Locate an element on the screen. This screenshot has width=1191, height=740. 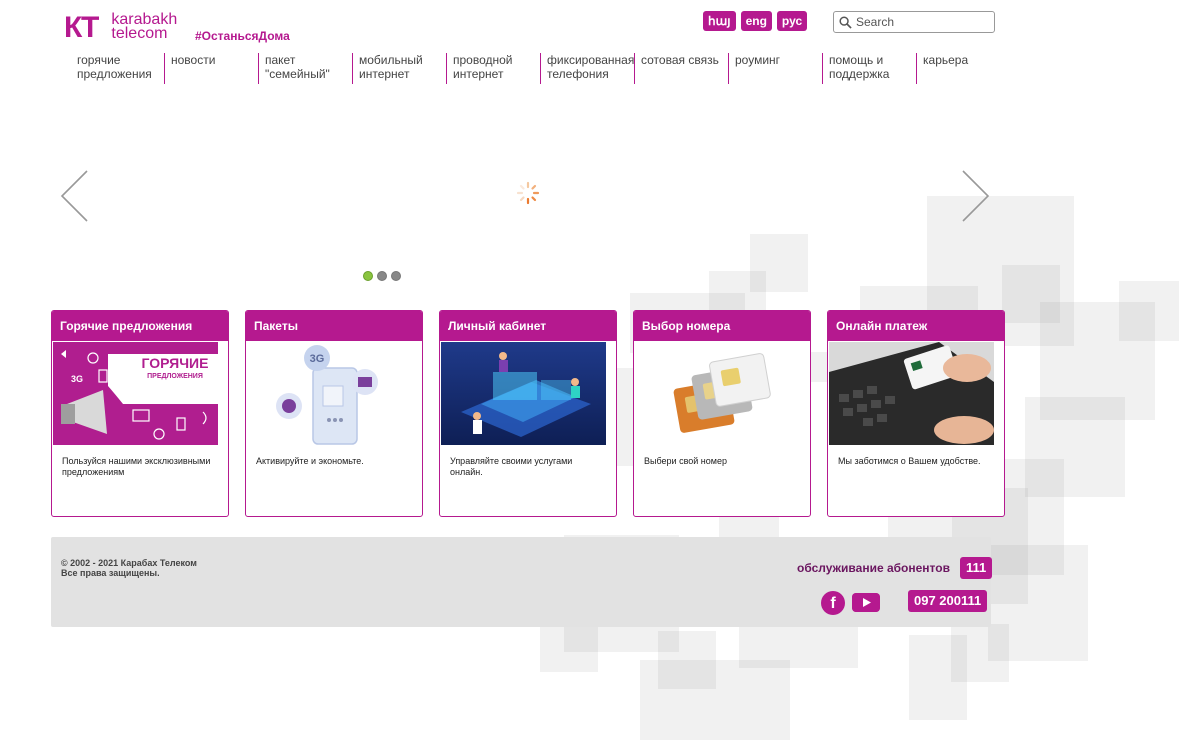
card-title: Онлайн платеж is located at coordinates (916, 326).